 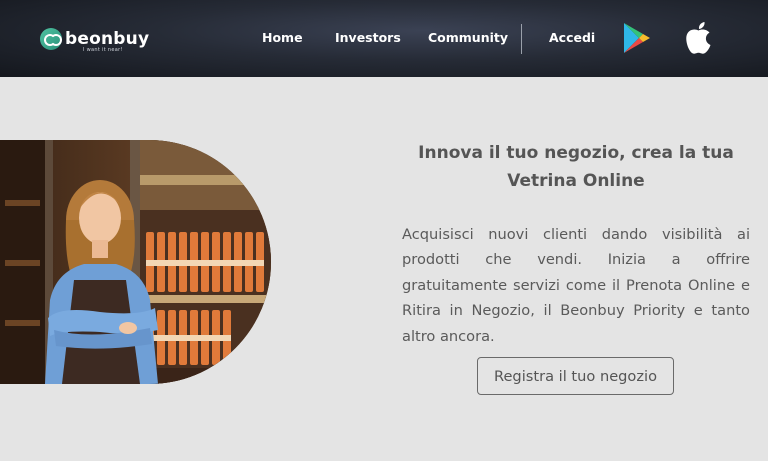 What do you see at coordinates (282, 37) in the screenshot?
I see `nav-home-link: Home` at bounding box center [282, 37].